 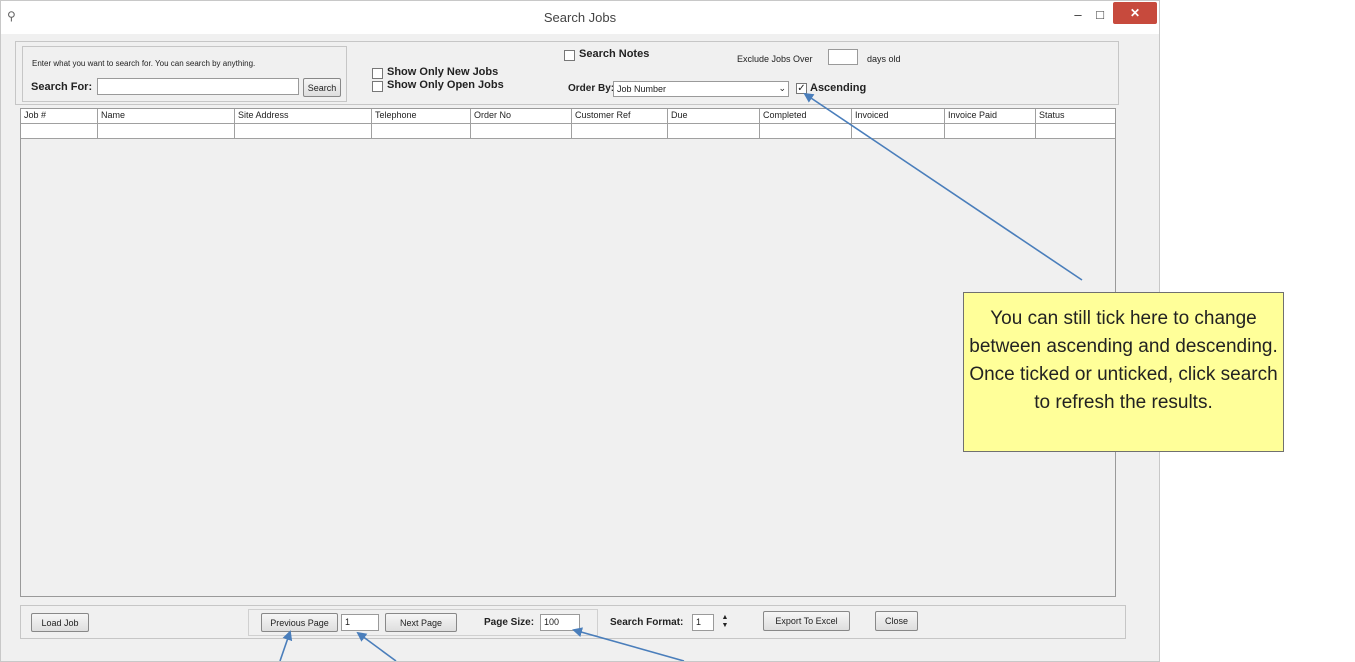 I want to click on search-button: Search, so click(x=322, y=87).